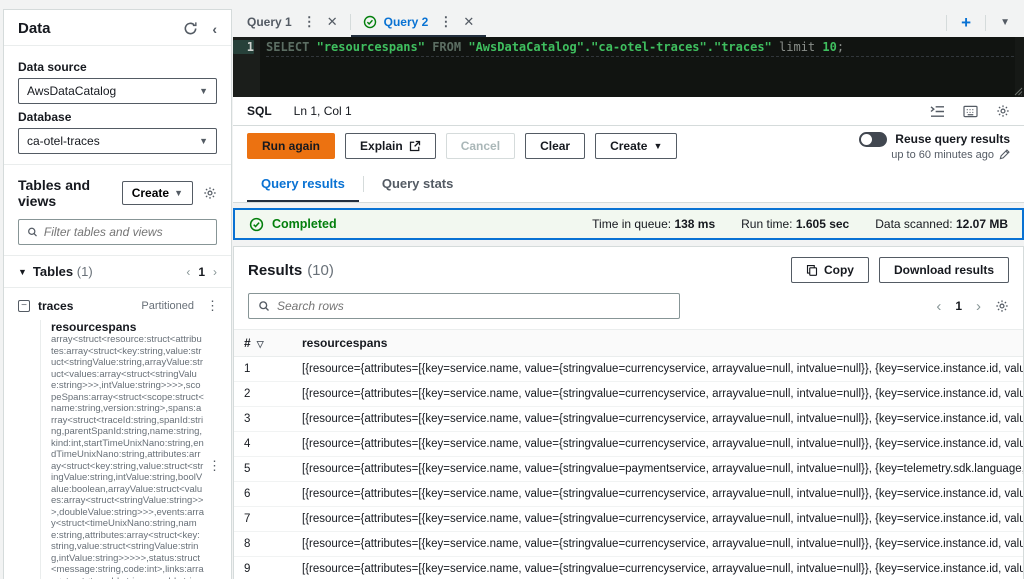 The image size is (1024, 579). What do you see at coordinates (654, 224) in the screenshot?
I see `time-in-queue: Time in queue: 138 ms` at bounding box center [654, 224].